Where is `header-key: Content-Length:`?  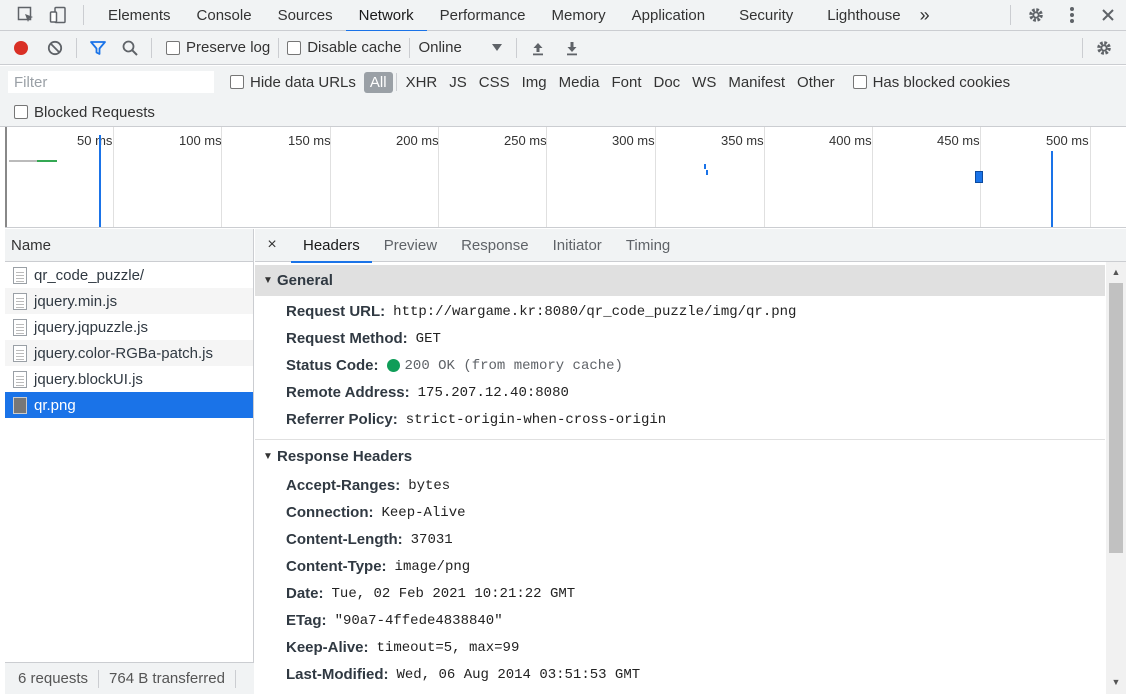 header-key: Content-Length: is located at coordinates (344, 539).